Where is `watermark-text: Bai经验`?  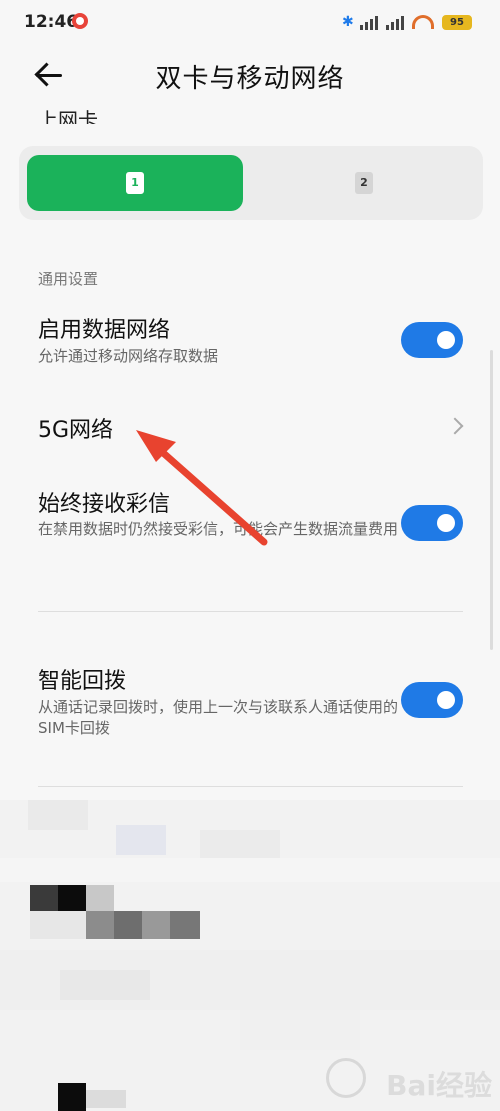 watermark-text: Bai经验 is located at coordinates (439, 1085).